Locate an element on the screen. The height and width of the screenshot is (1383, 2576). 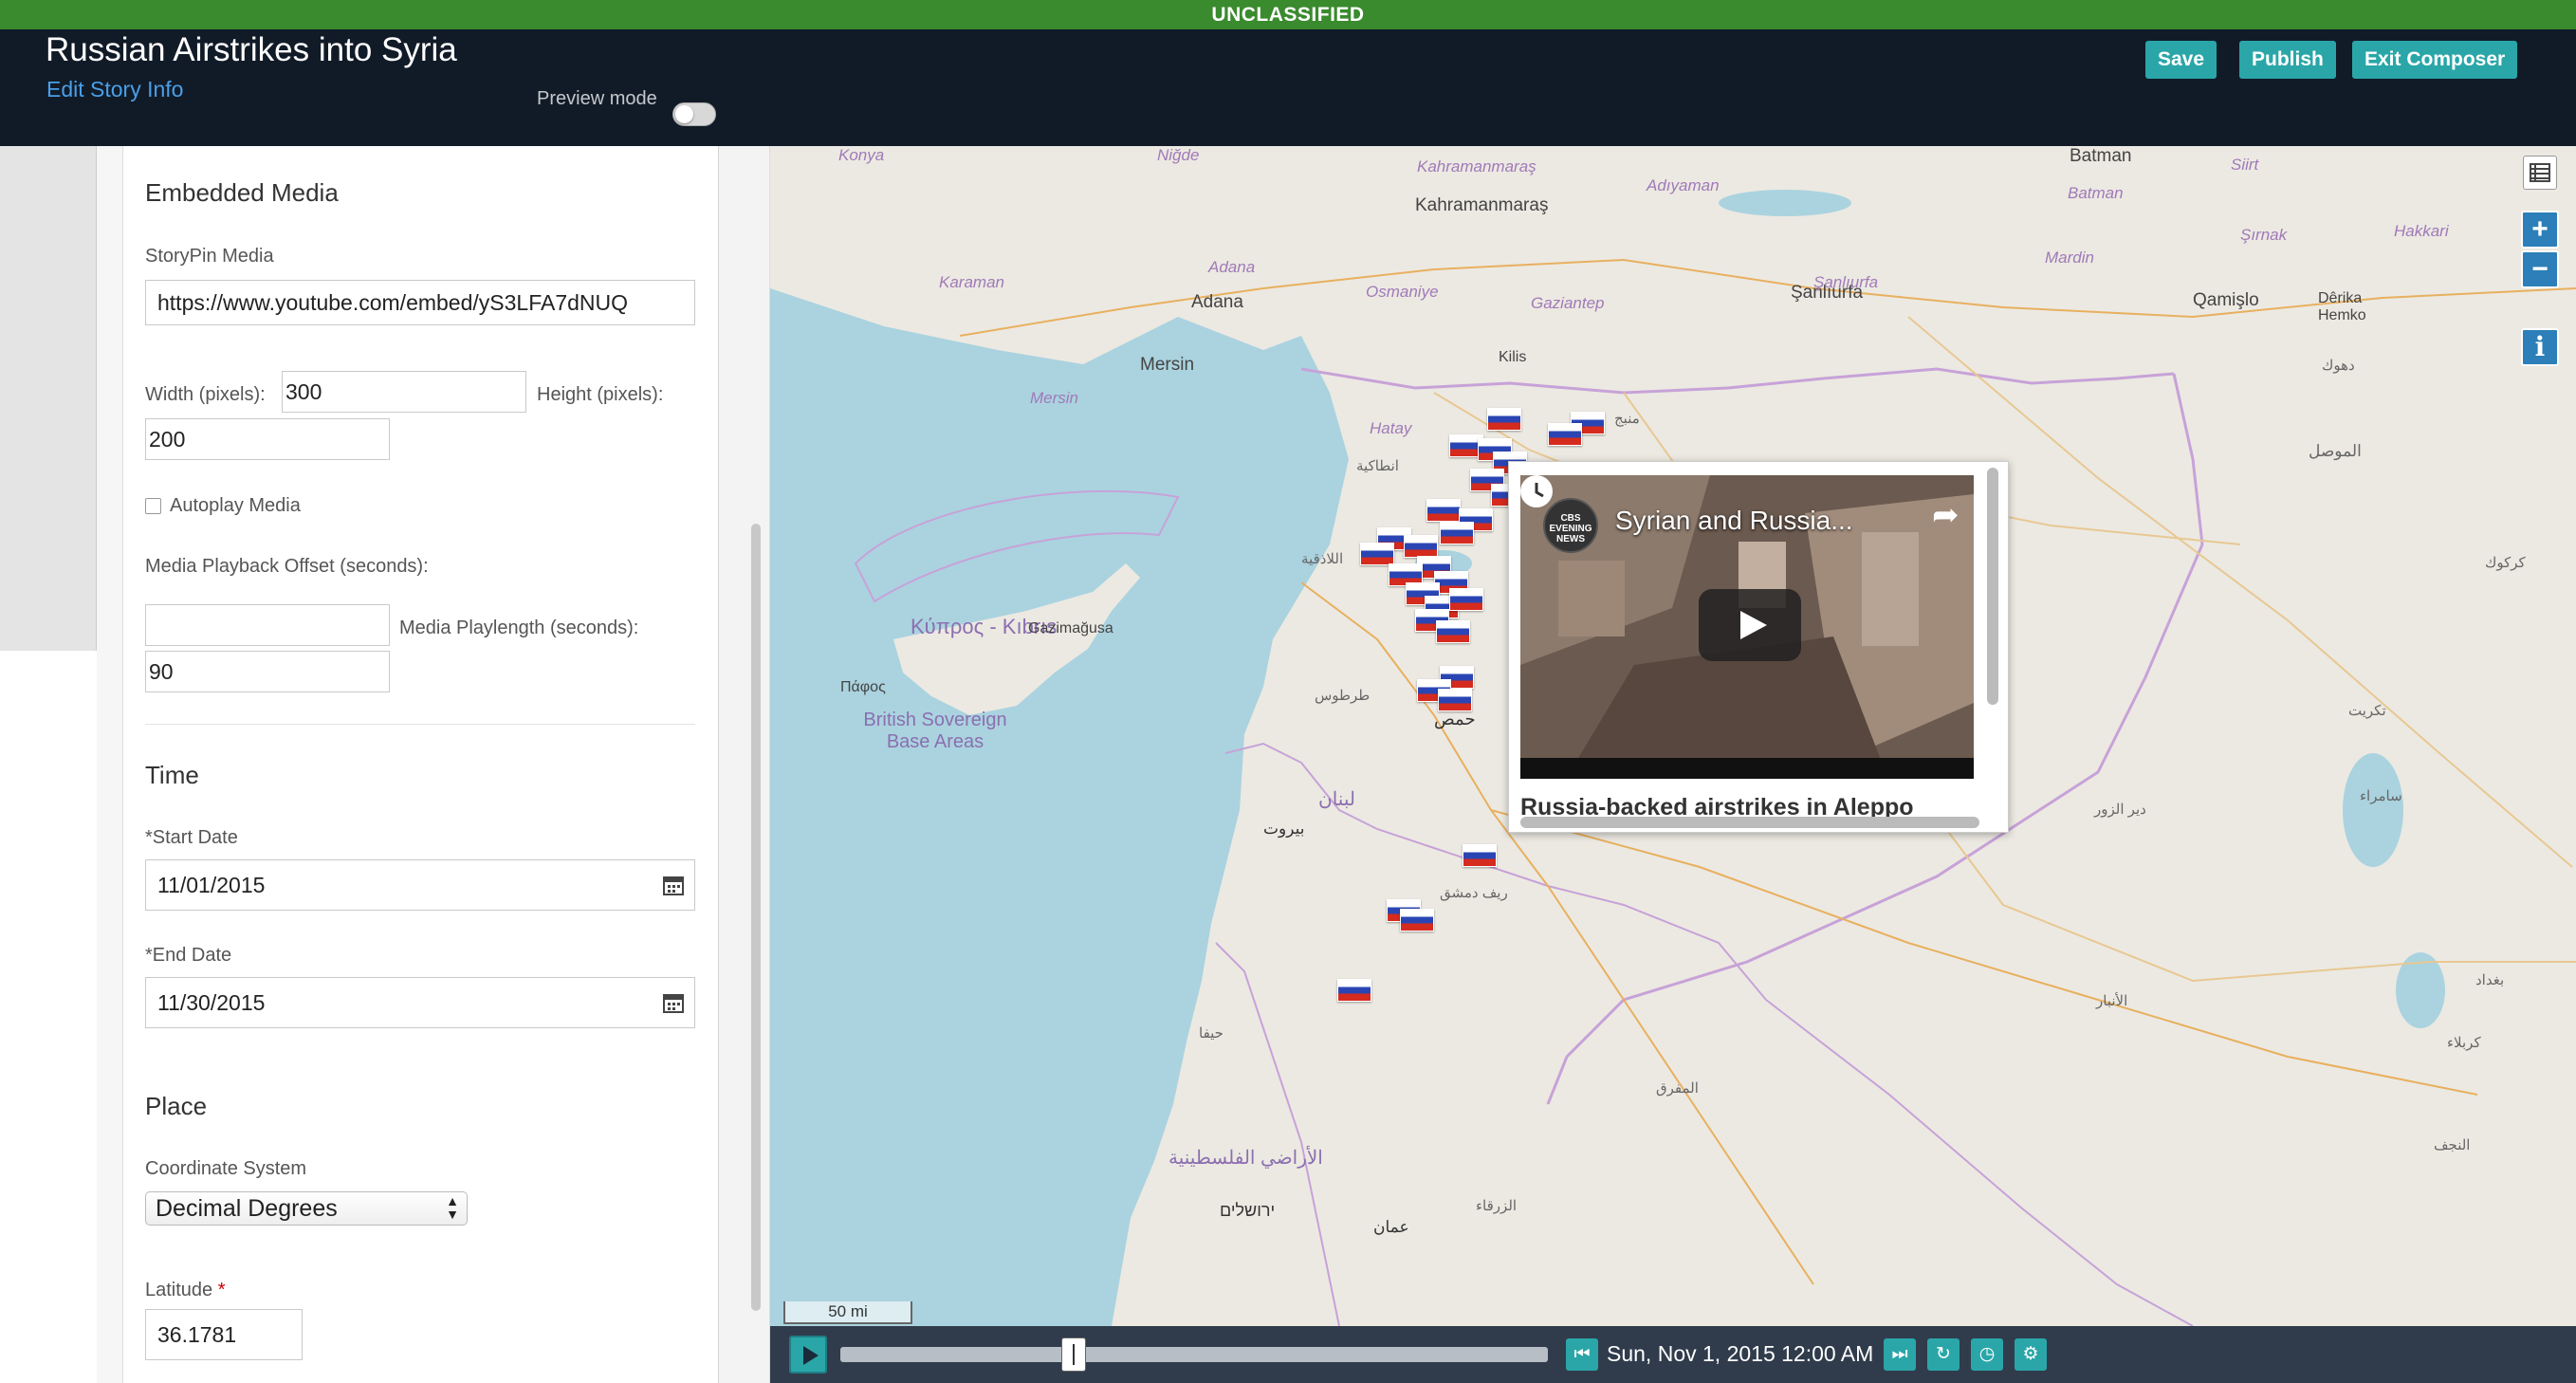
map-label-samarra: سامراء is located at coordinates (2381, 796).